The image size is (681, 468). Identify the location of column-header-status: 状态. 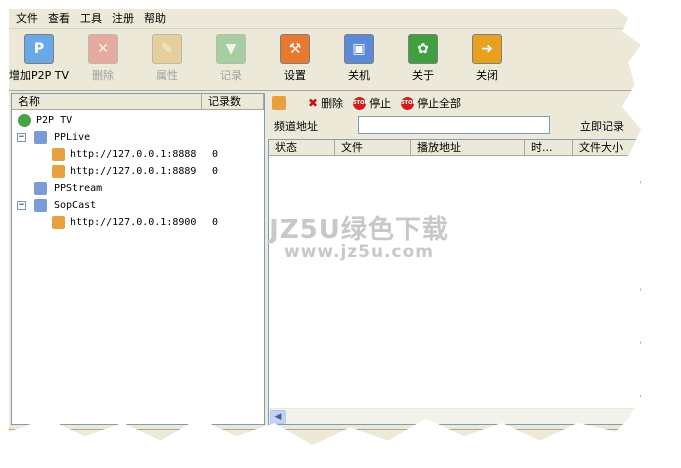
(302, 148).